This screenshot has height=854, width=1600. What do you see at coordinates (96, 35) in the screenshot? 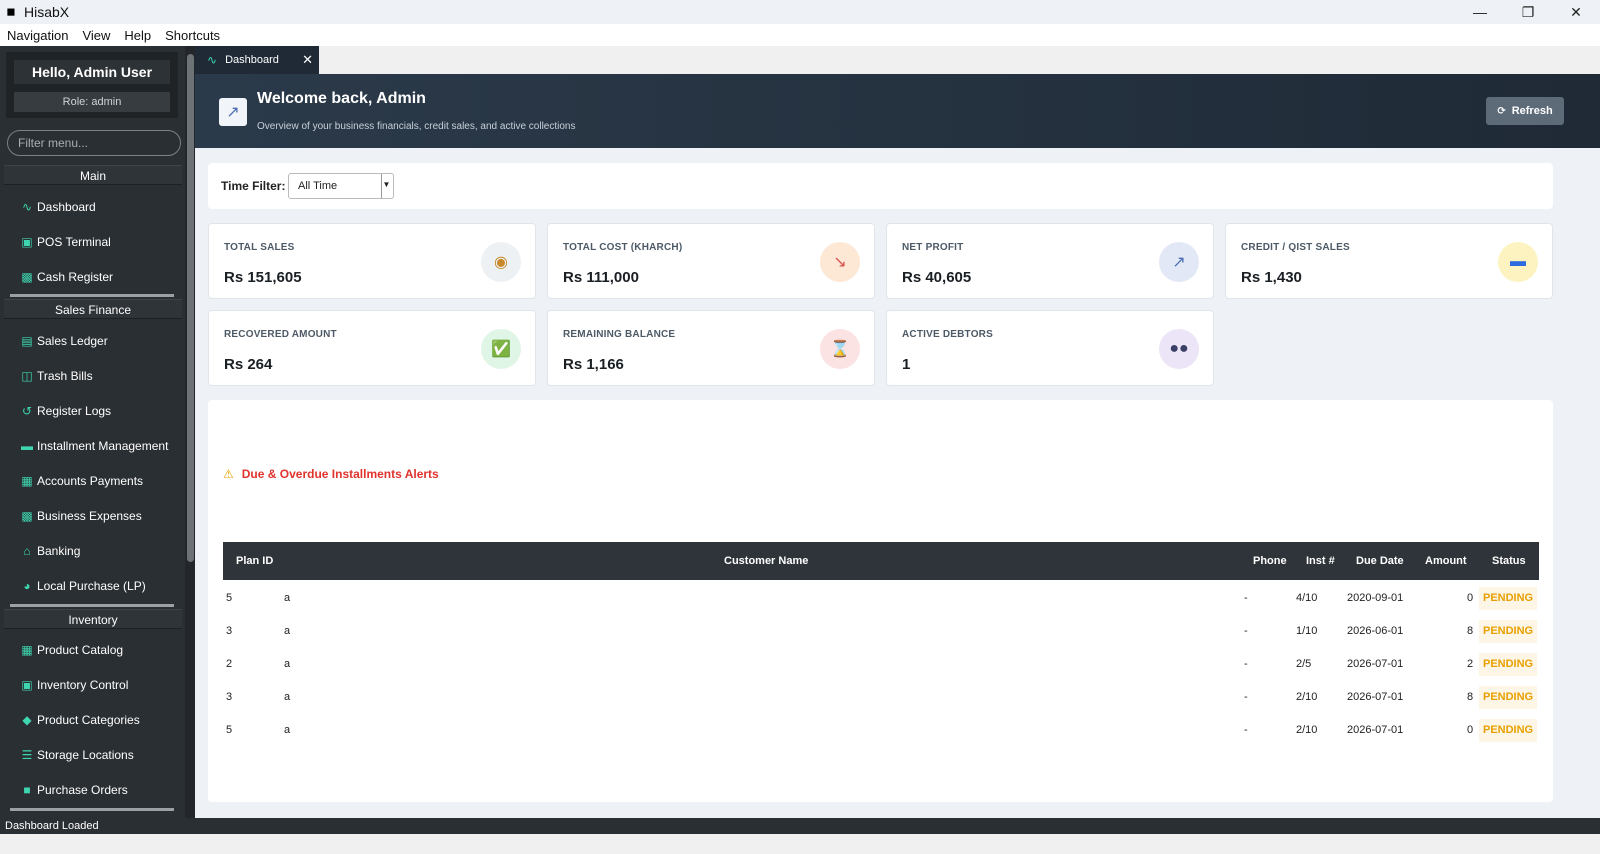
I see `menu-view: View` at bounding box center [96, 35].